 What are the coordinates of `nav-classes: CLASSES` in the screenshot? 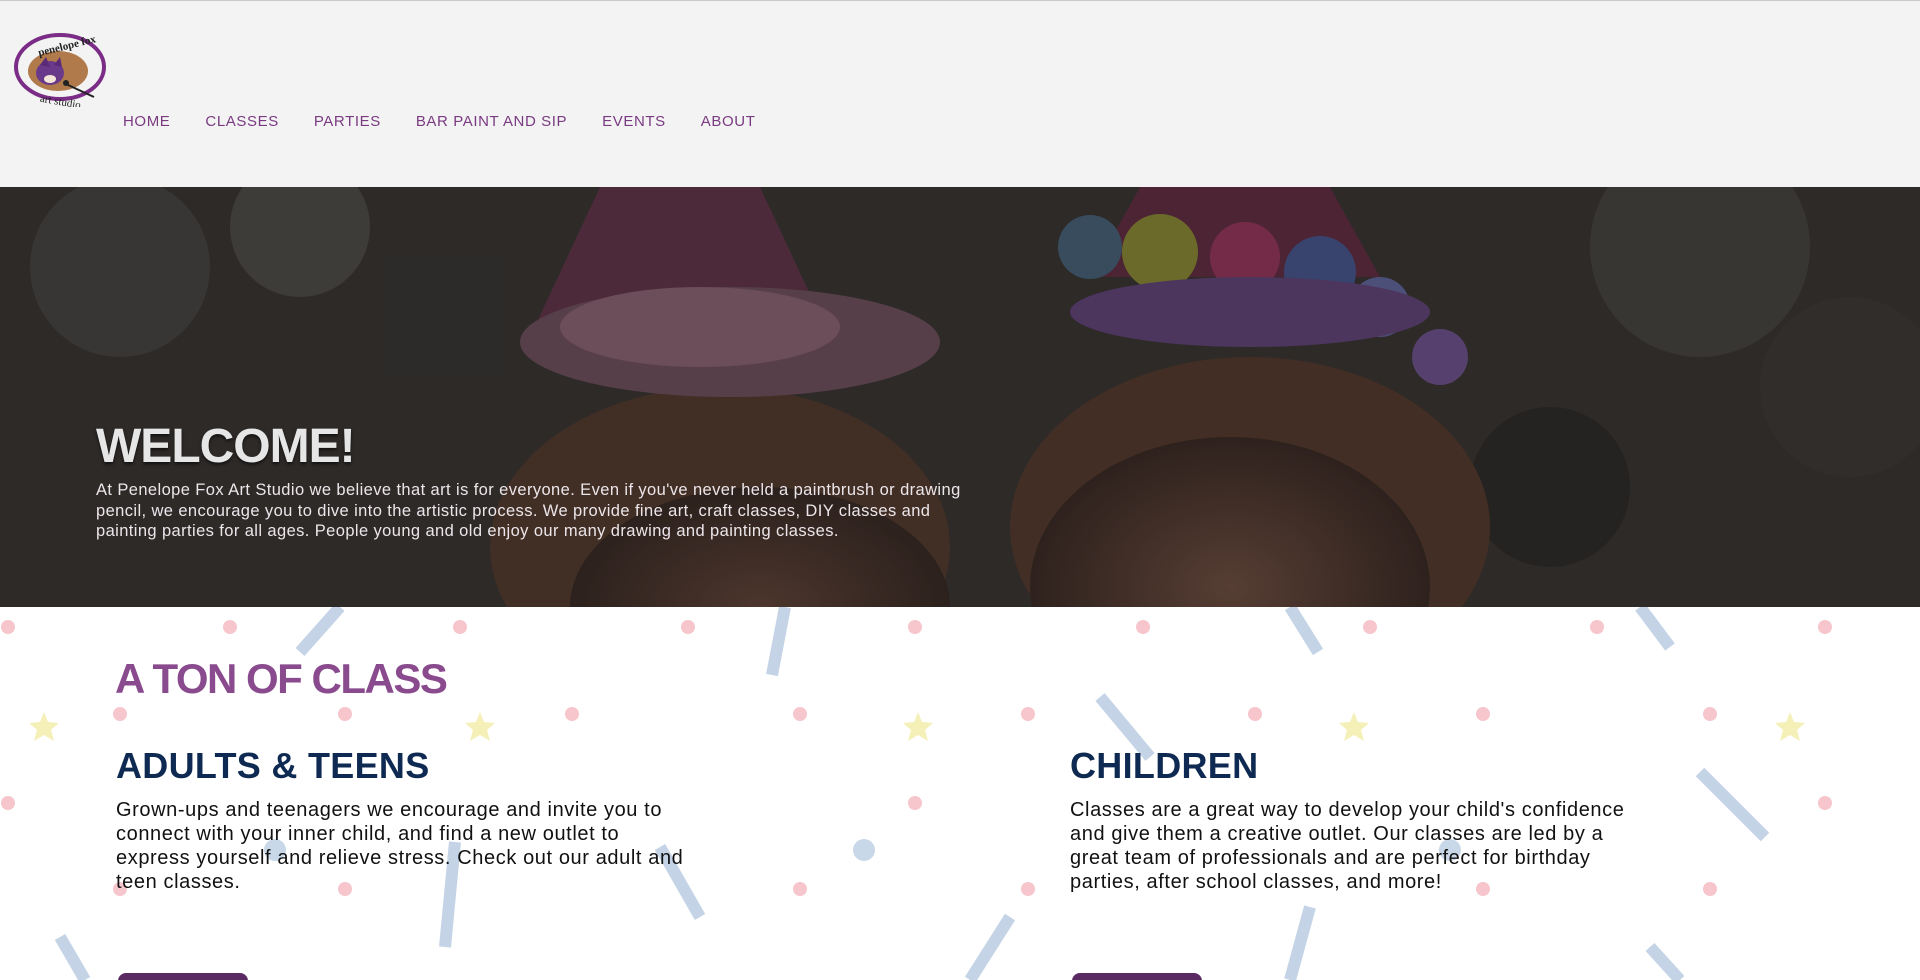 It's located at (241, 121).